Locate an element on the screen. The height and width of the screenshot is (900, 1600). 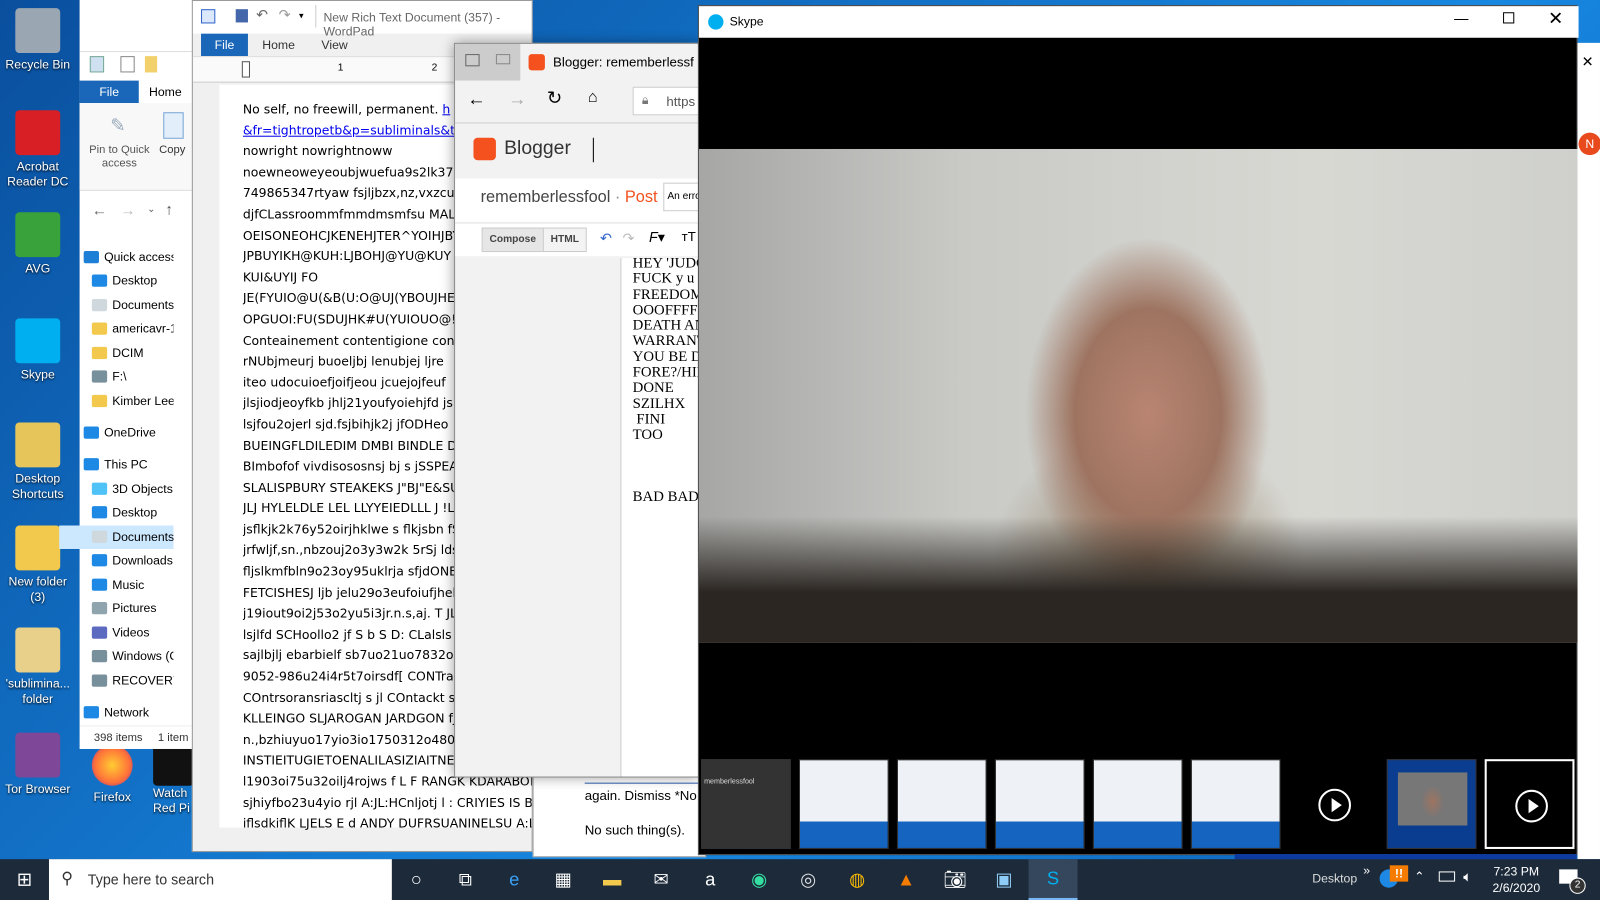
home-icon: ⌂ is located at coordinates (593, 98).